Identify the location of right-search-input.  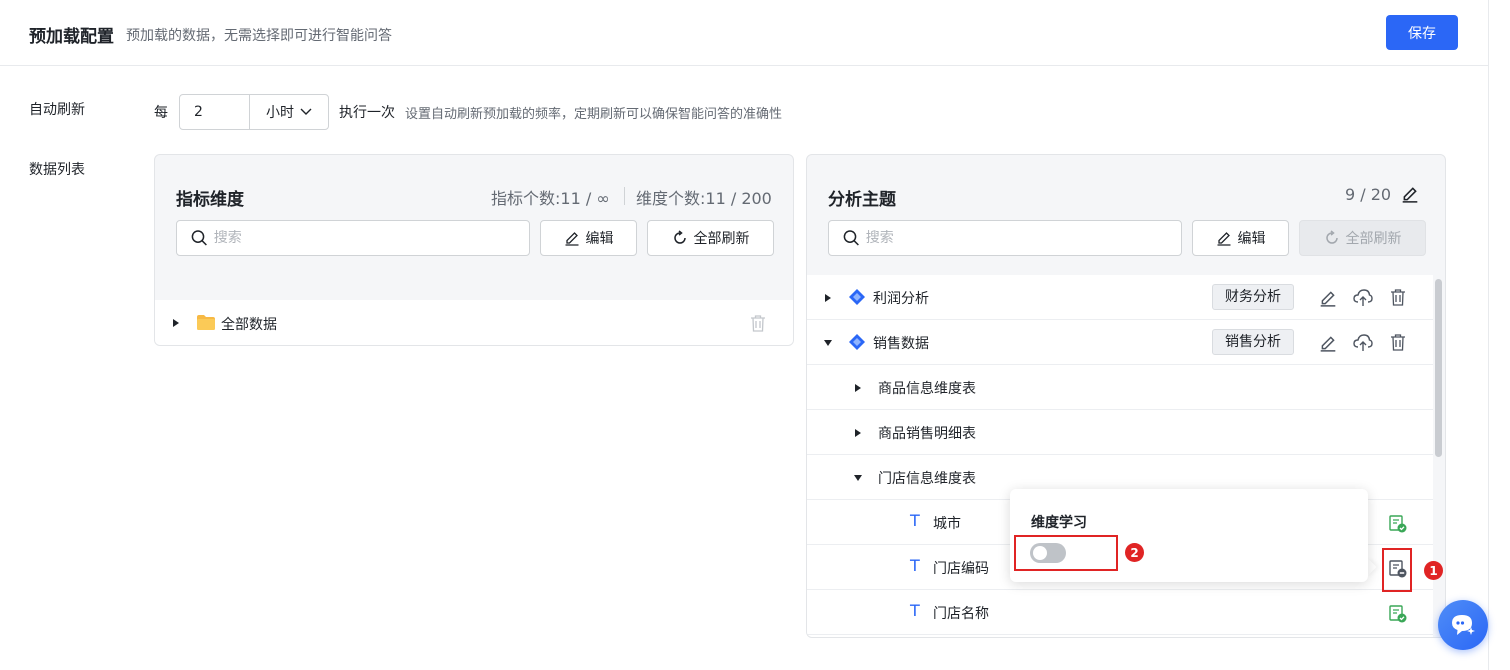
(1023, 238).